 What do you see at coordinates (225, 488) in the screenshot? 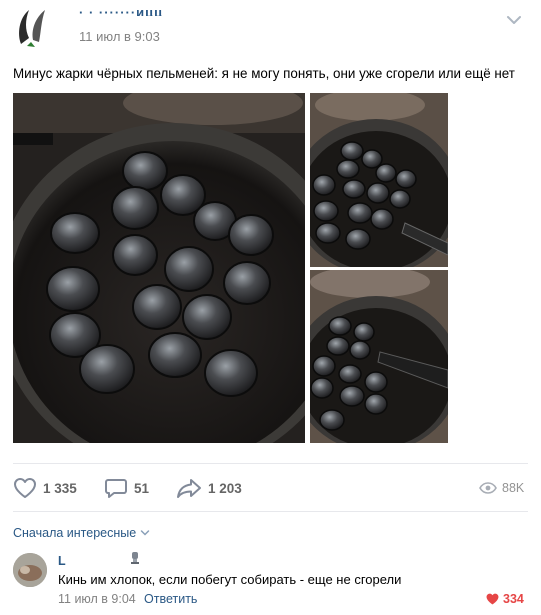
I see `share-count: 1 203` at bounding box center [225, 488].